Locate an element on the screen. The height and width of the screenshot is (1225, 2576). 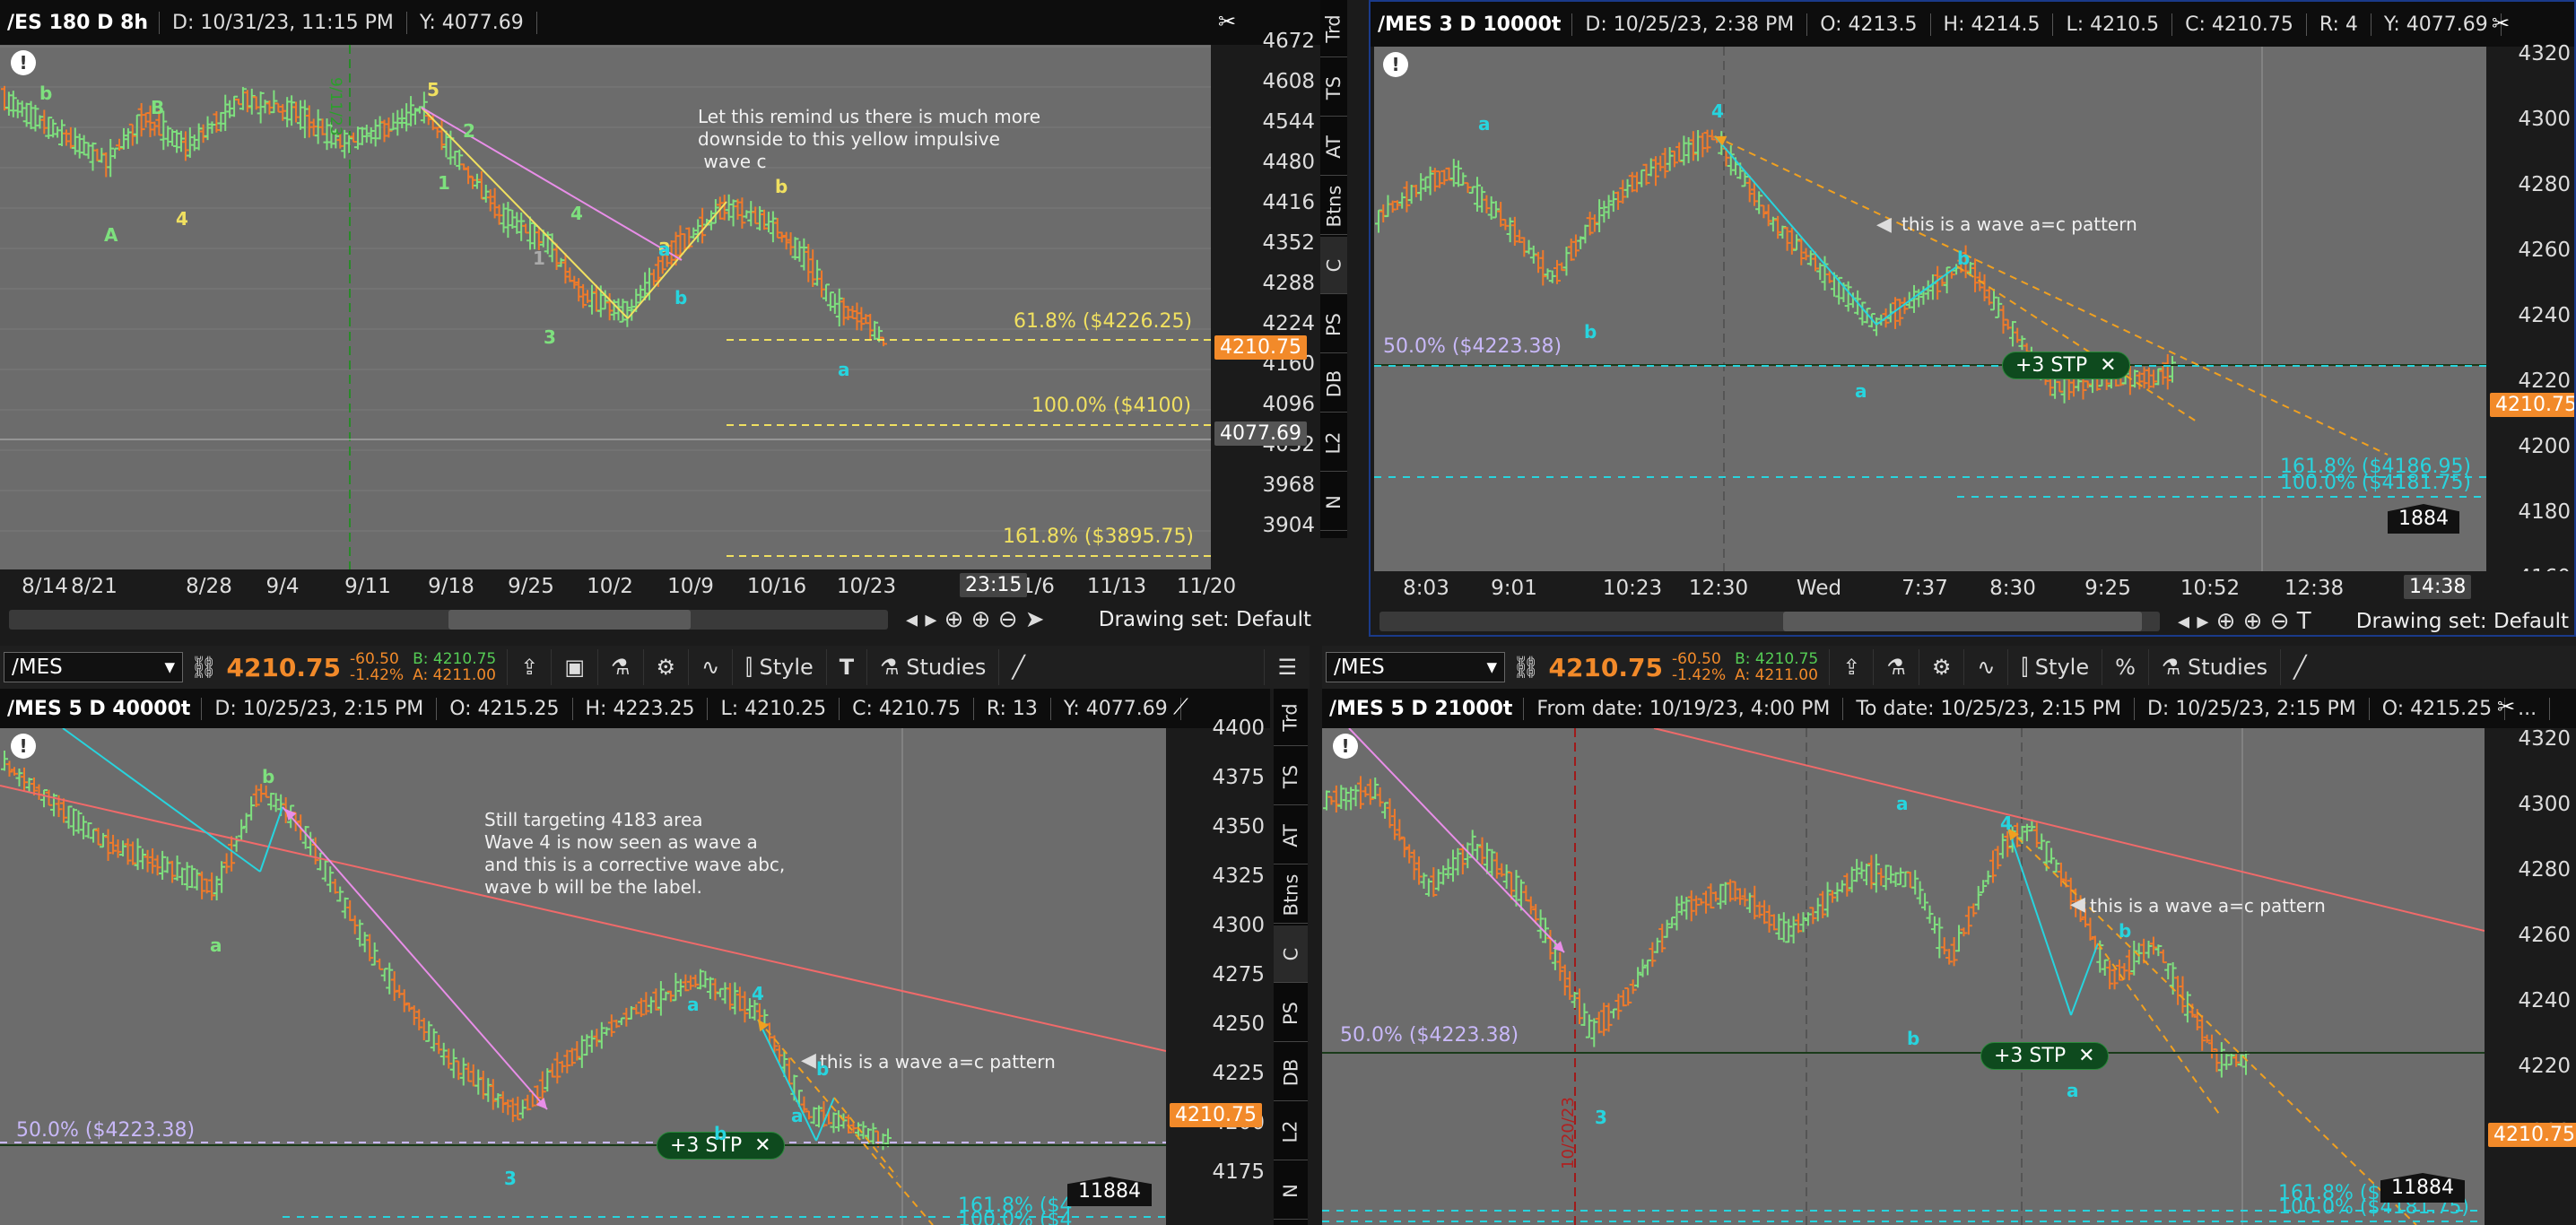
chart-symbol: /MES 3 D 10000t is located at coordinates (1472, 24).